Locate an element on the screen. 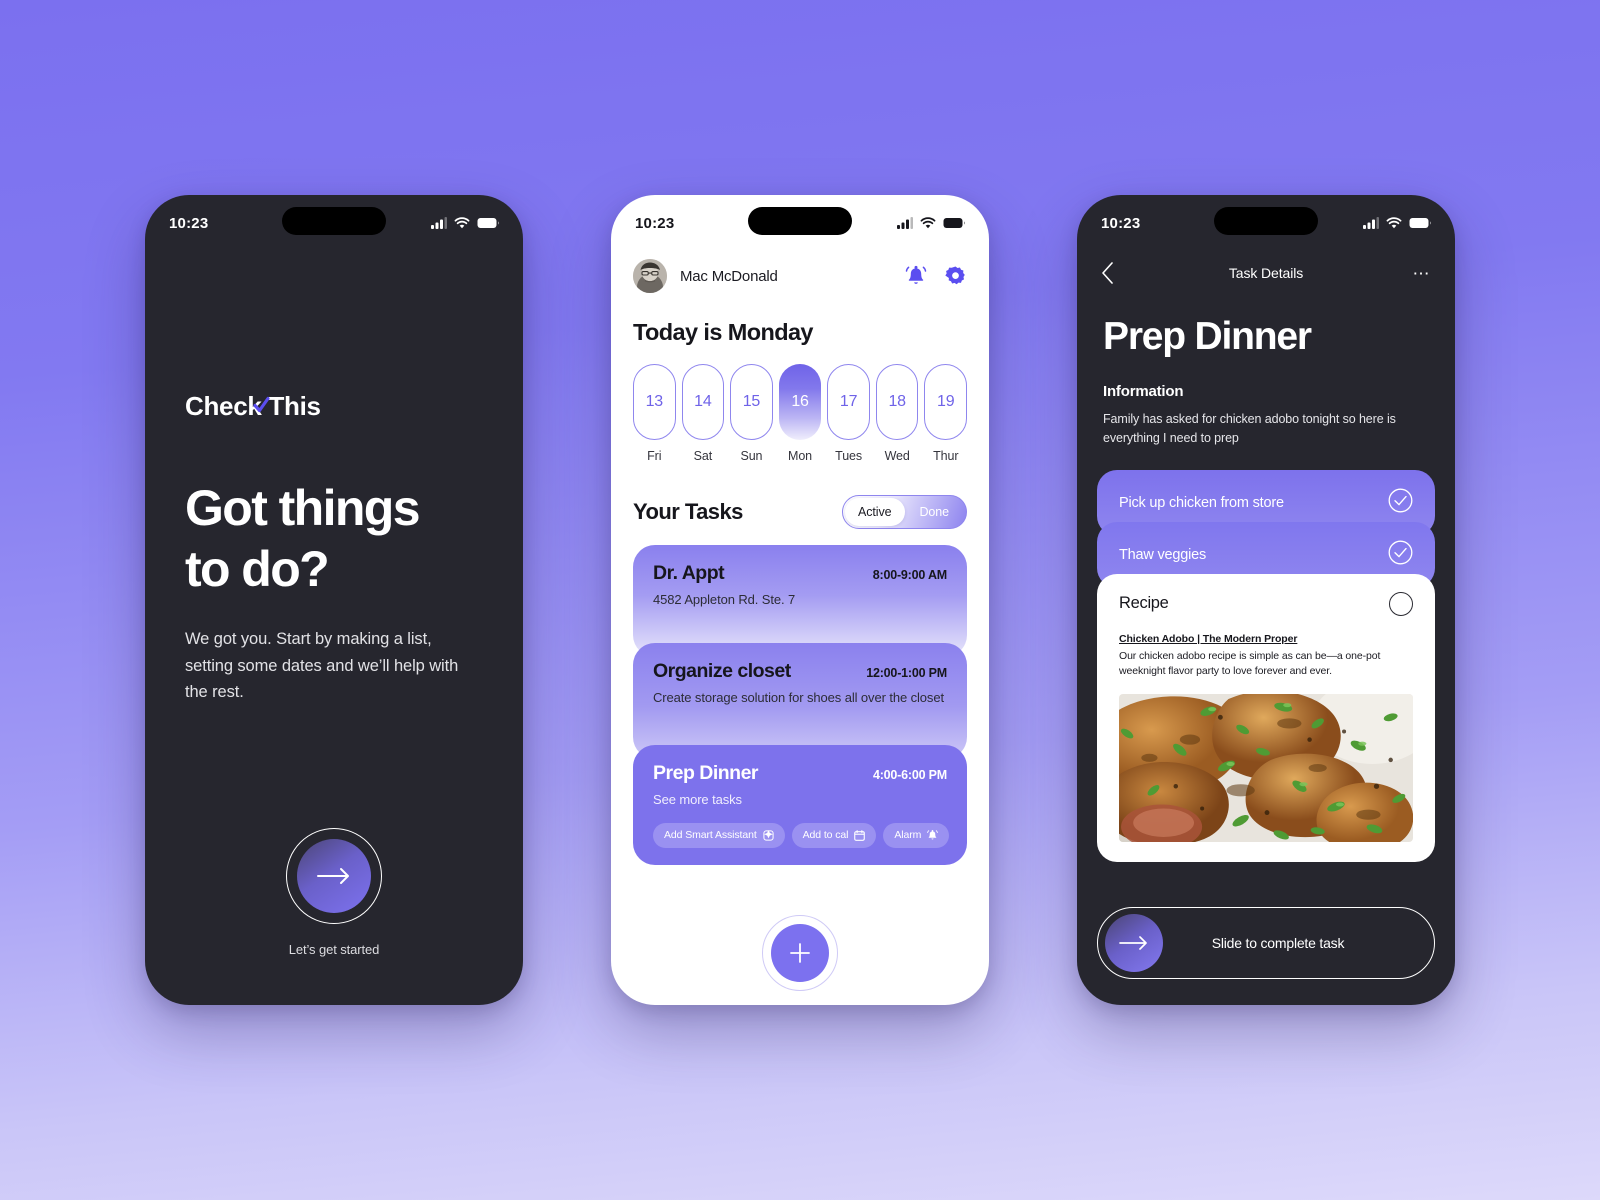 This screenshot has height=1200, width=1600. plus-icon is located at coordinates (800, 953).